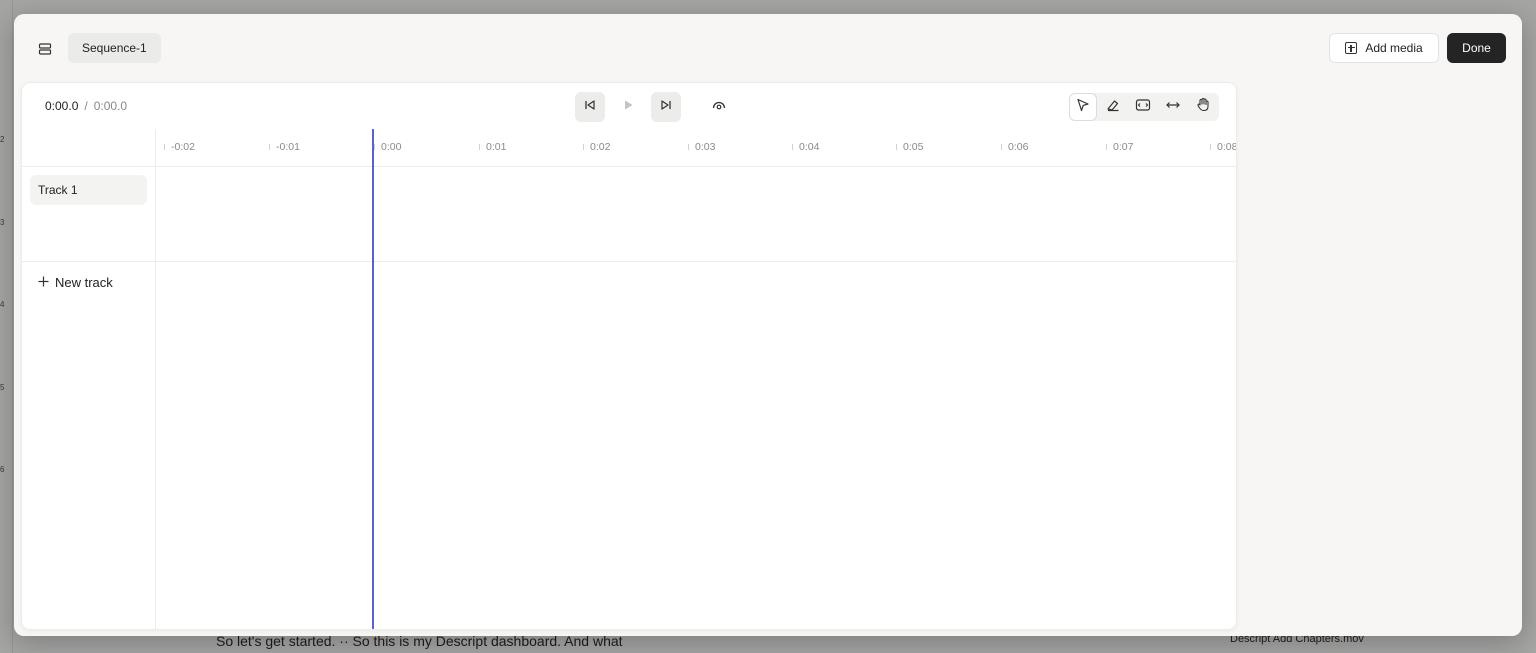 The width and height of the screenshot is (1536, 653). What do you see at coordinates (492, 147) in the screenshot?
I see `ruler-tick: 0:01` at bounding box center [492, 147].